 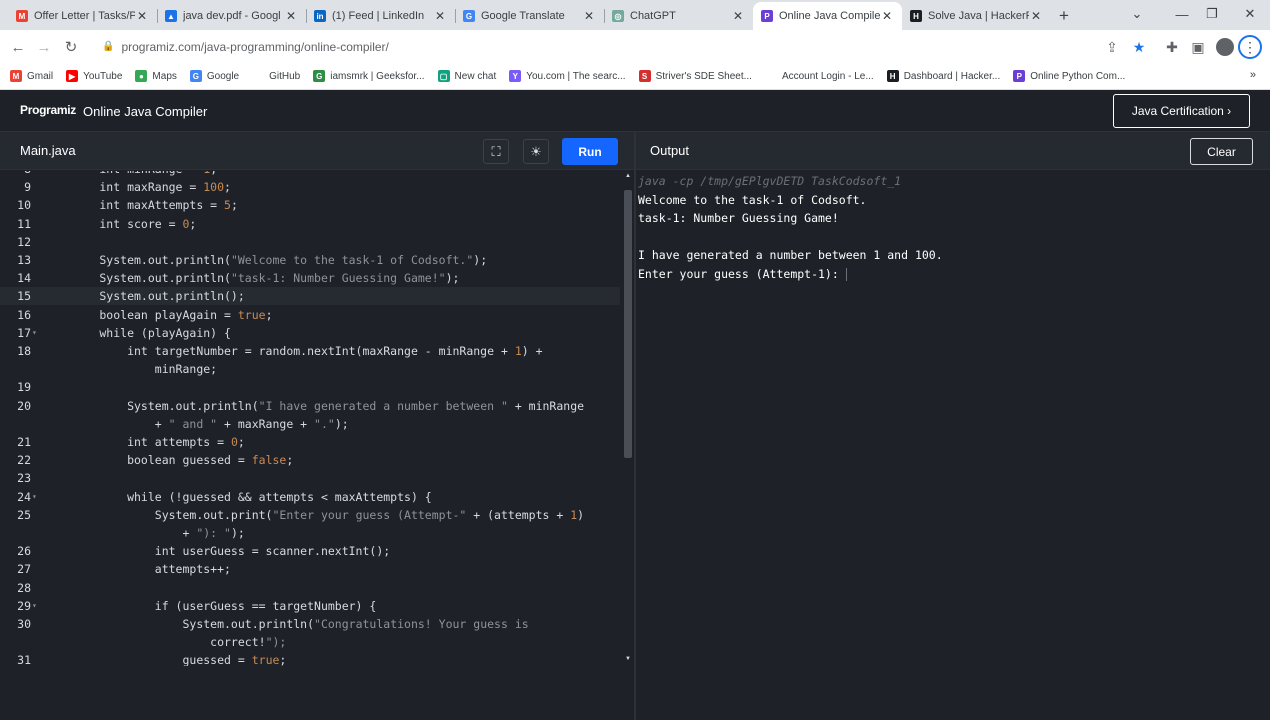 I want to click on line-number: 14, so click(x=24, y=278).